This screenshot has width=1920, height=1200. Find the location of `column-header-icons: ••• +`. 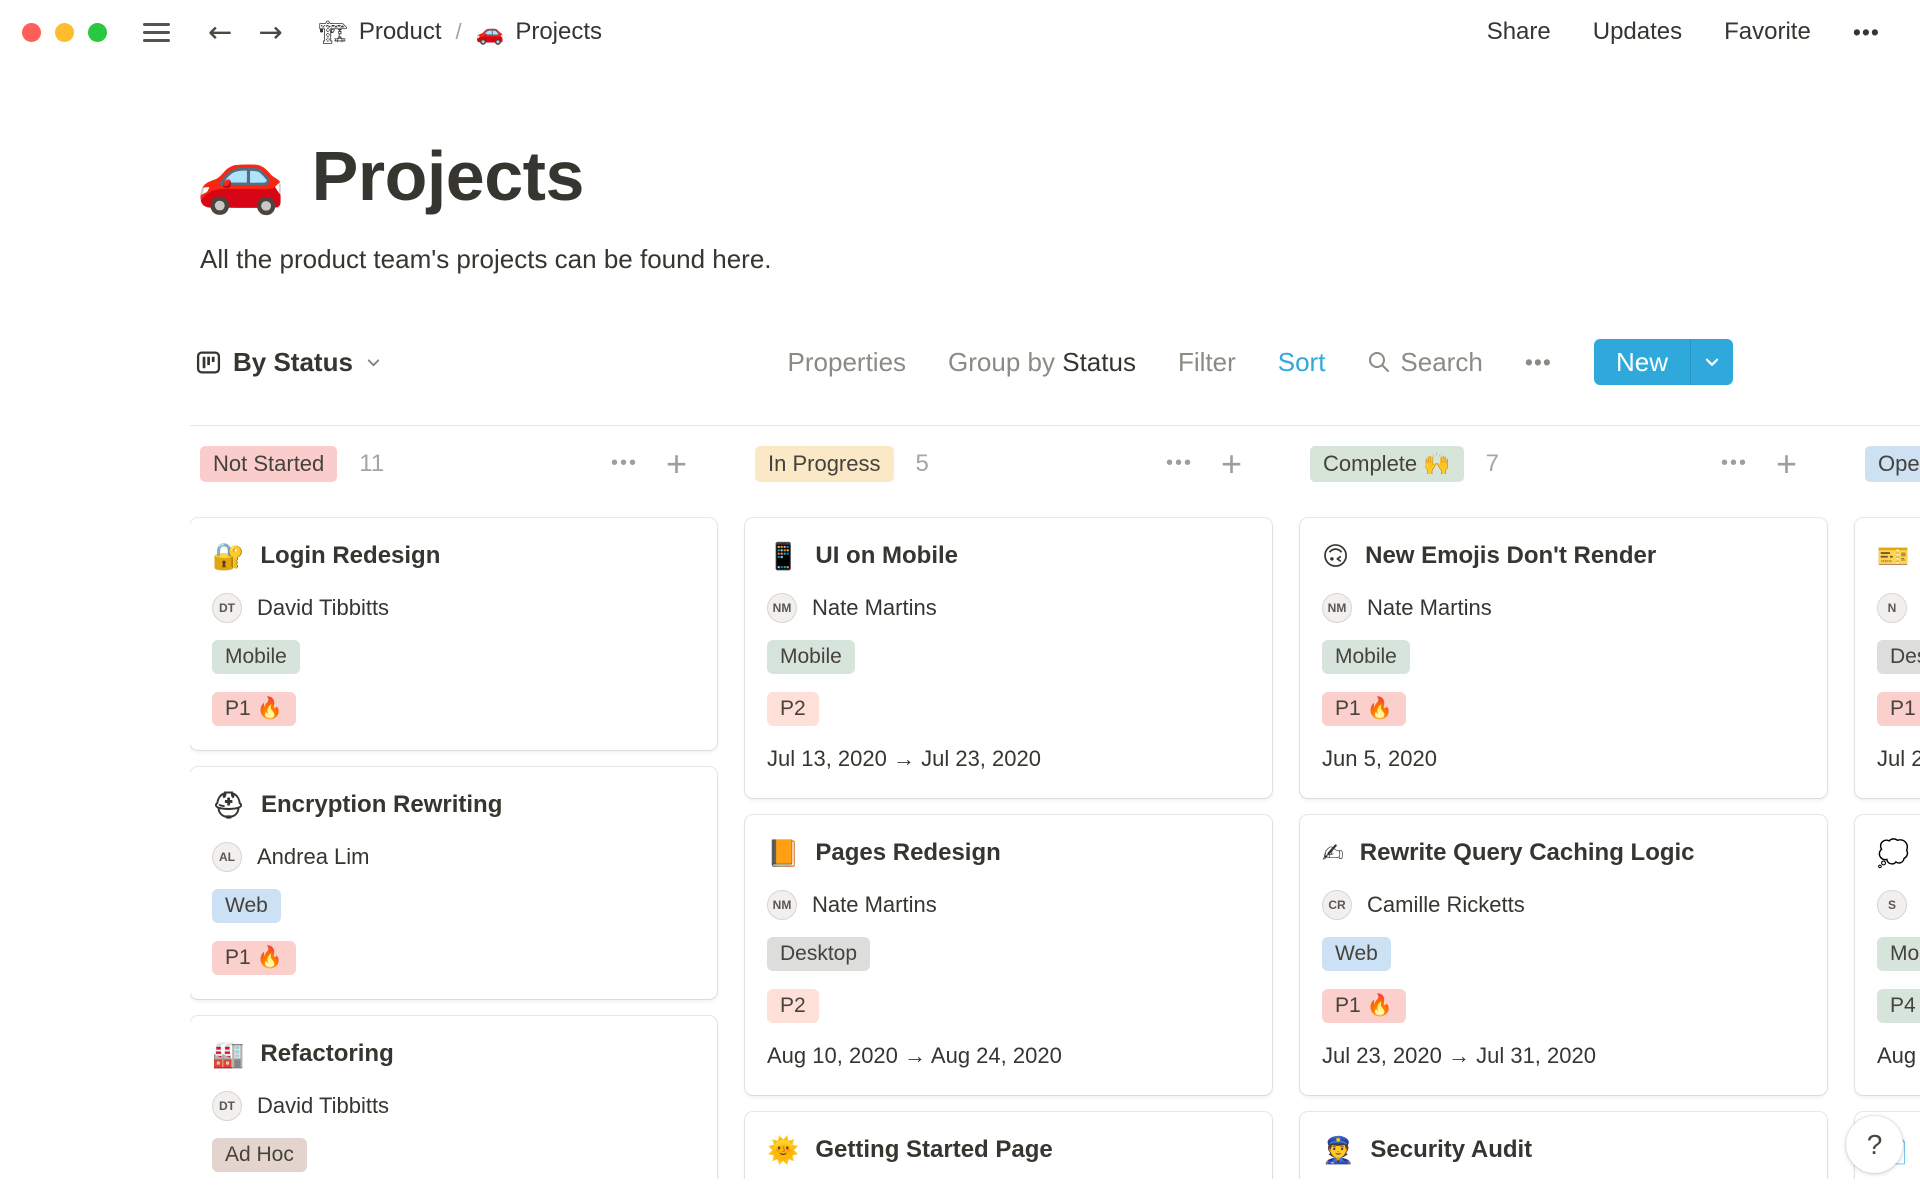

column-header-icons: ••• + is located at coordinates (649, 463).